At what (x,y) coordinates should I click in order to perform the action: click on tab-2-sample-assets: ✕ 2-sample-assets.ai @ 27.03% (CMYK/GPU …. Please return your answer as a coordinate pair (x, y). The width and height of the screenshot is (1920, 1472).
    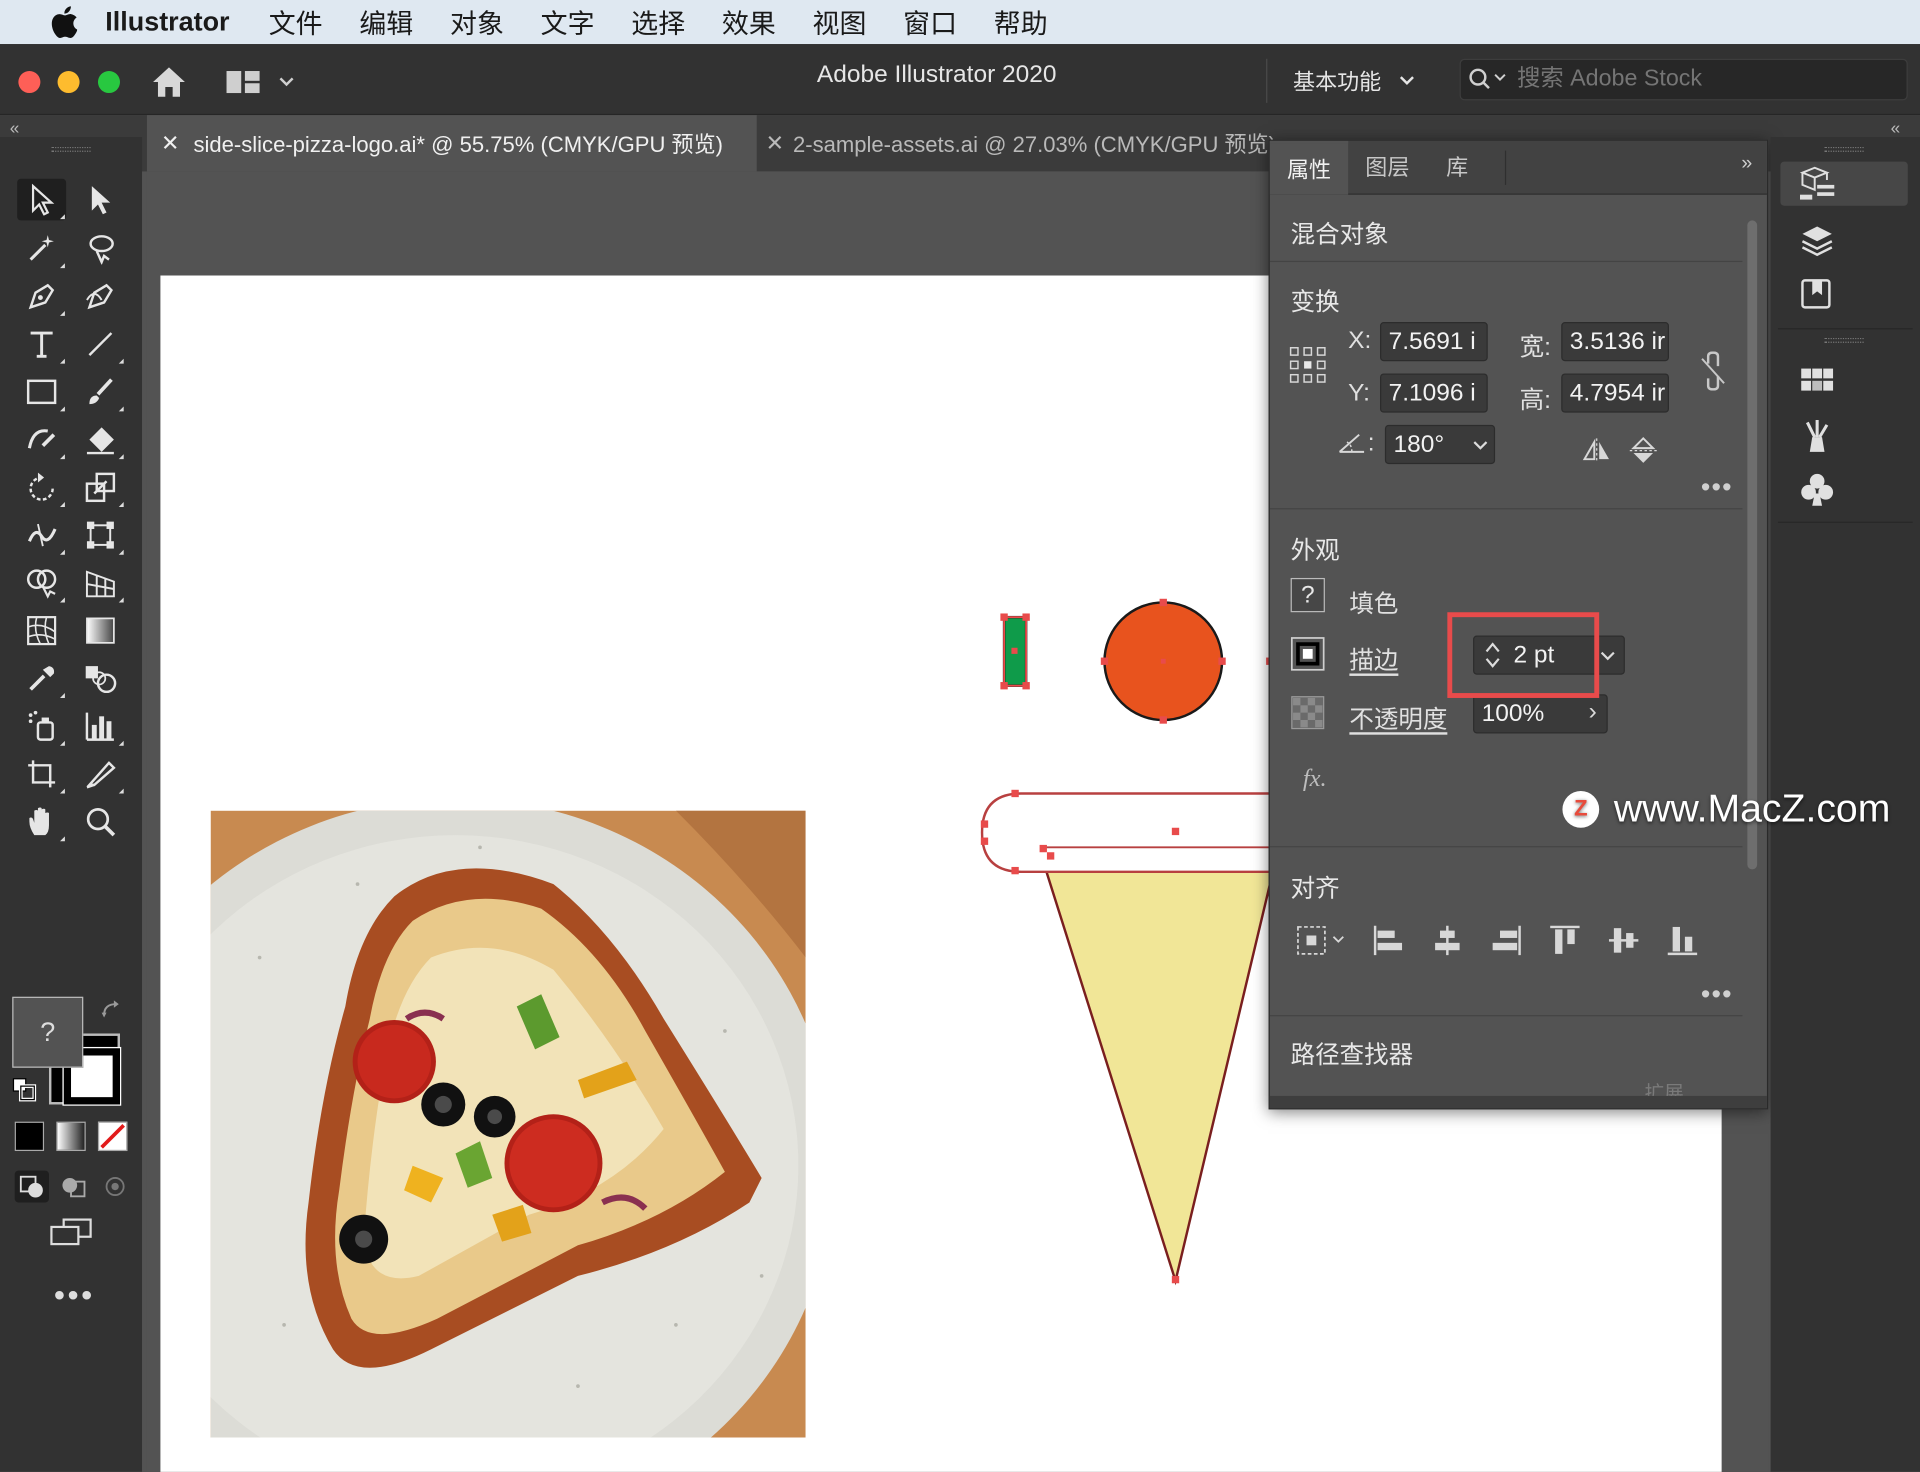
    Looking at the image, I should click on (1016, 143).